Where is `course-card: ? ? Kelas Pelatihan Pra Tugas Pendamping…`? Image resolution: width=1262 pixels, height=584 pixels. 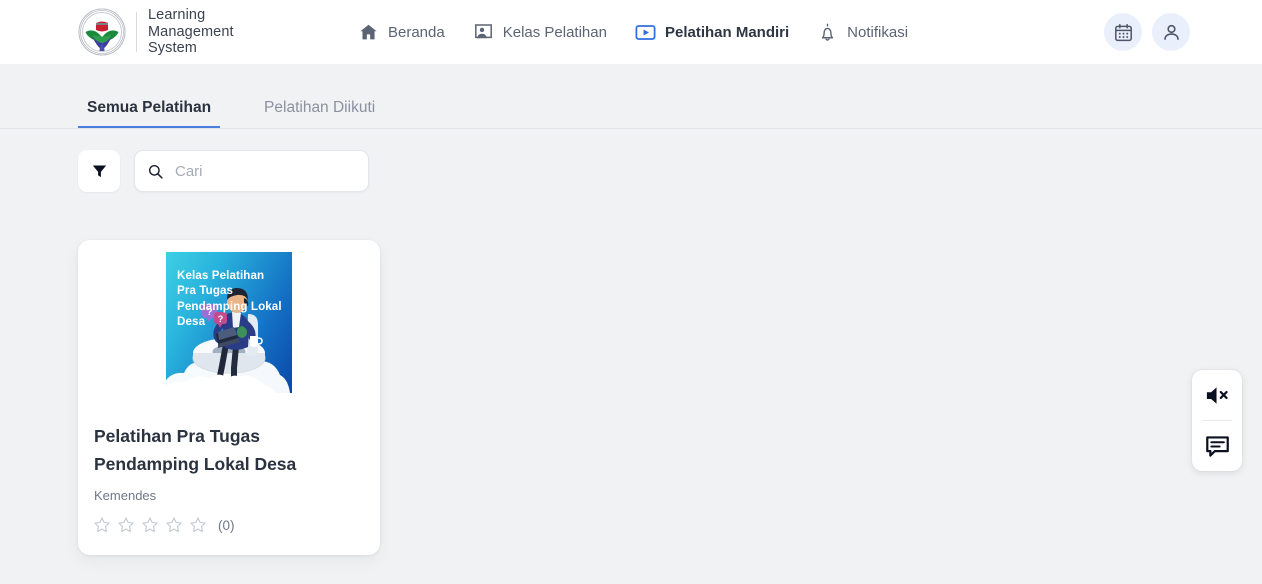 course-card: ? ? Kelas Pelatihan Pra Tugas Pendamping… is located at coordinates (229, 397).